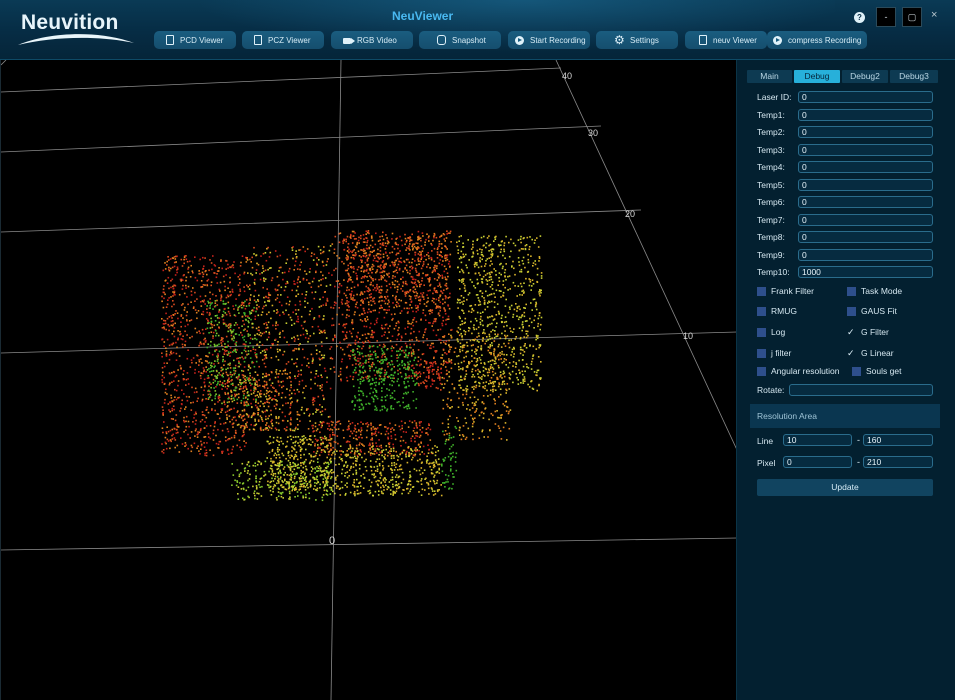 This screenshot has width=955, height=700. I want to click on minimize-button: -, so click(886, 17).